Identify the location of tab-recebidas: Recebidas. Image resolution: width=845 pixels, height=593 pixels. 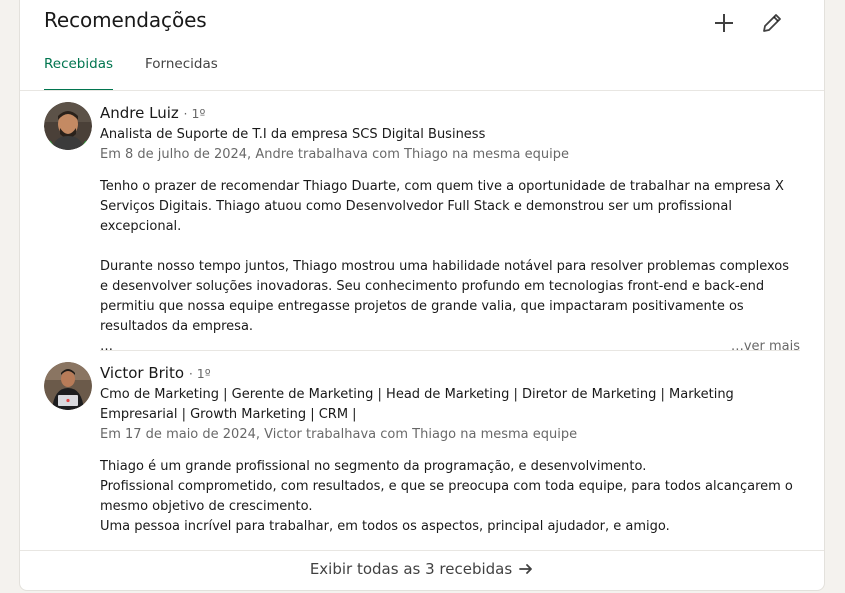
(79, 71).